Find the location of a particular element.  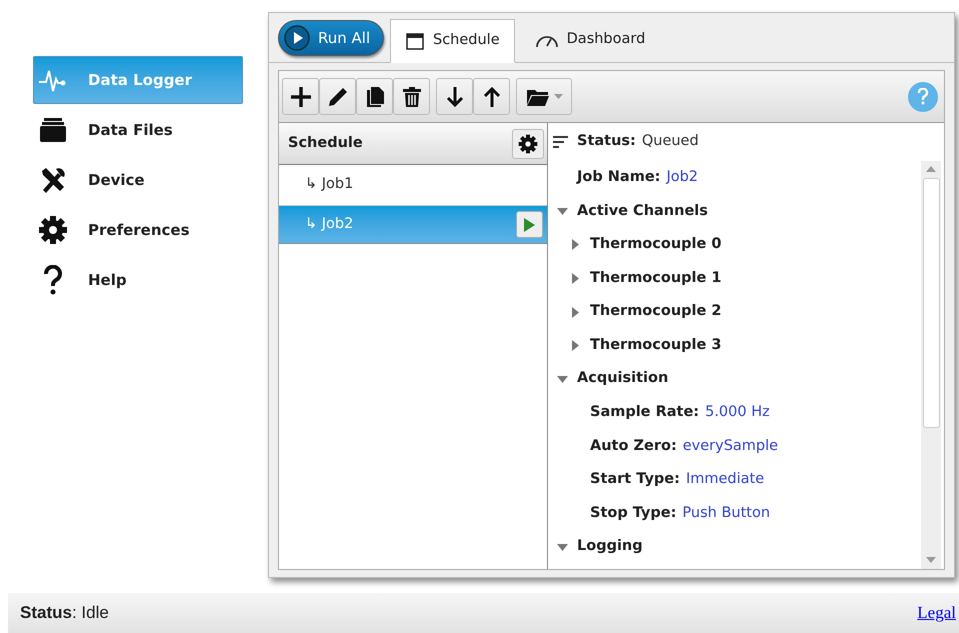

sort-icon is located at coordinates (561, 142).